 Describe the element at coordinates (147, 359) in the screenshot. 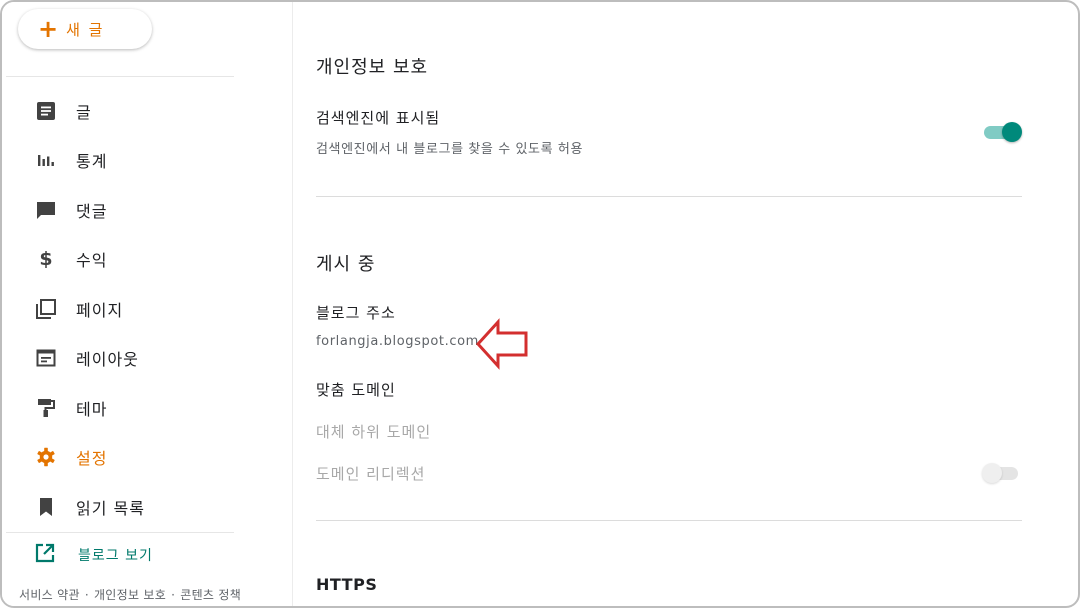

I see `sidebar-item-layout: 레이아웃` at that location.